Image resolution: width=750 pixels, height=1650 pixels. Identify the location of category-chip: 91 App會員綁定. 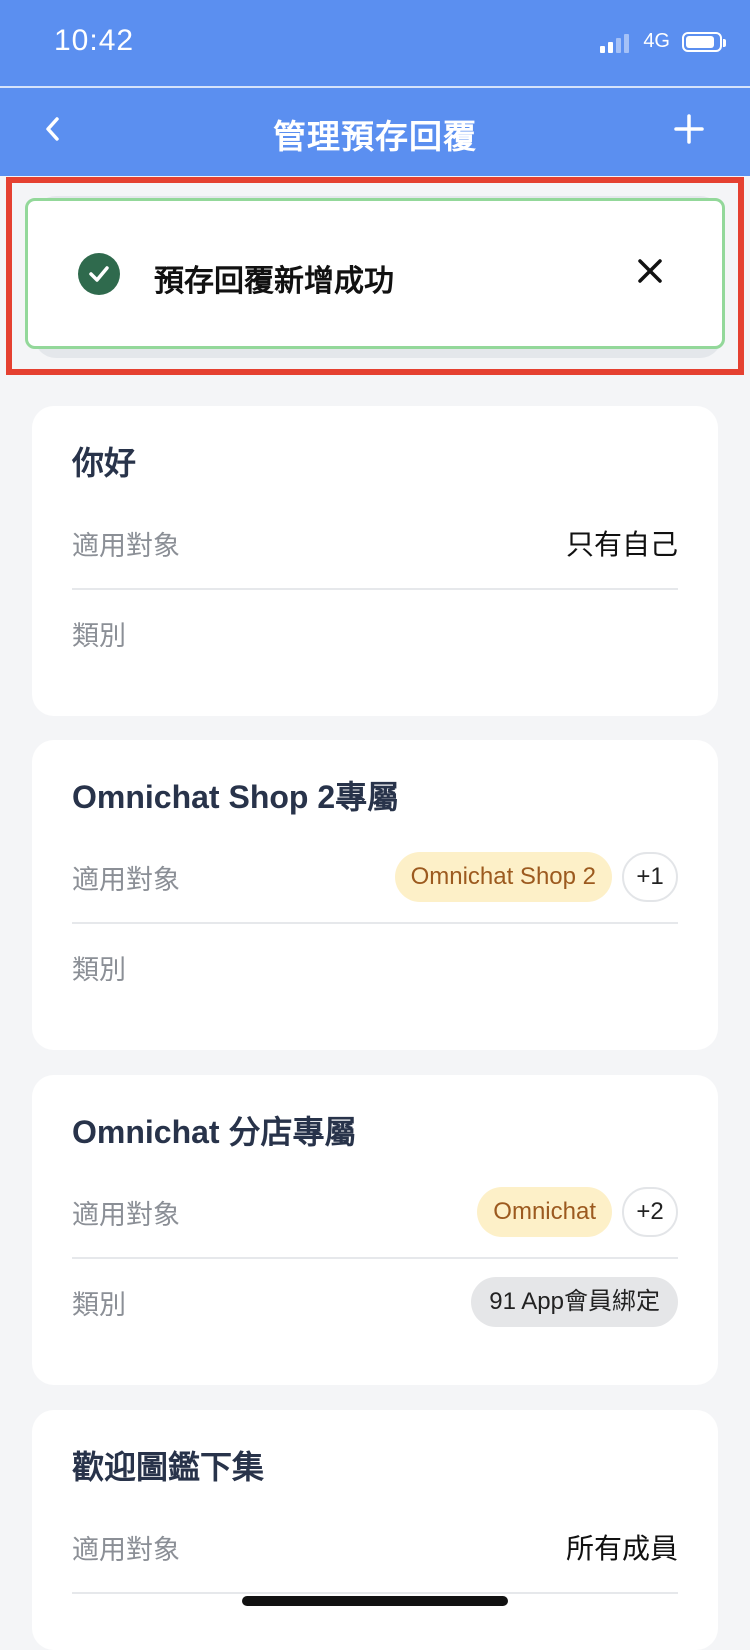
(574, 1302).